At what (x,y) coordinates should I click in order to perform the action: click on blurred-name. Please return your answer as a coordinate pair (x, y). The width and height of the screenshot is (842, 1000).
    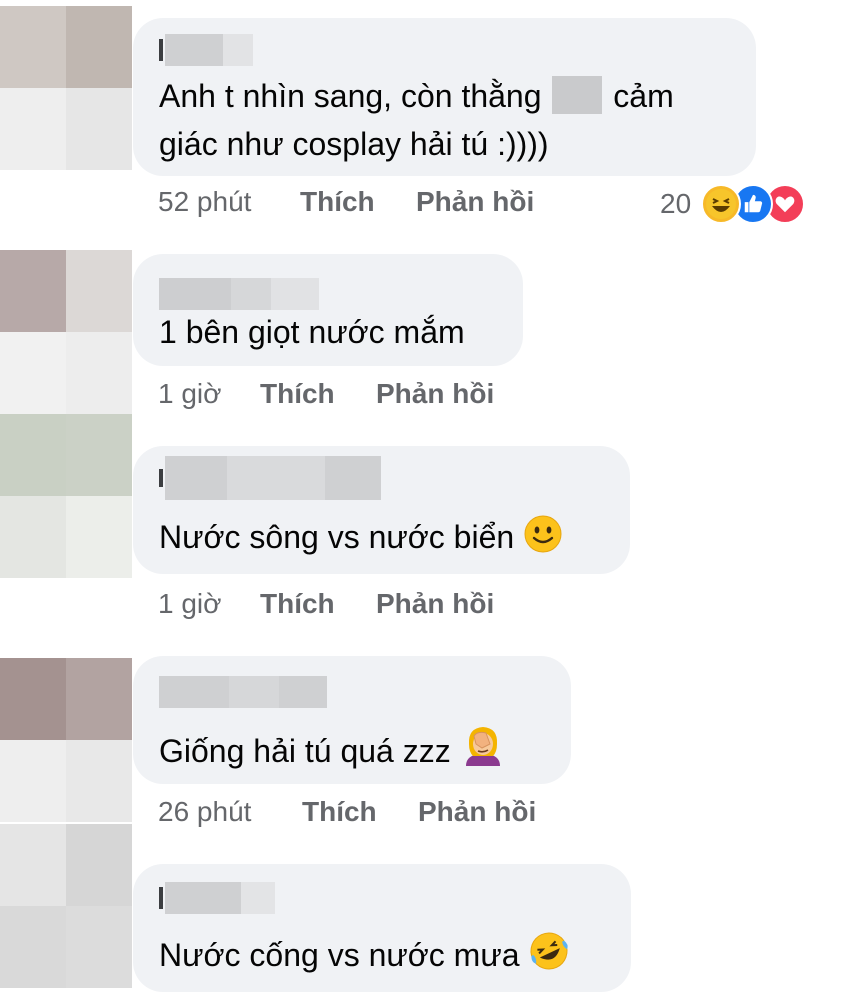
    Looking at the image, I should click on (577, 95).